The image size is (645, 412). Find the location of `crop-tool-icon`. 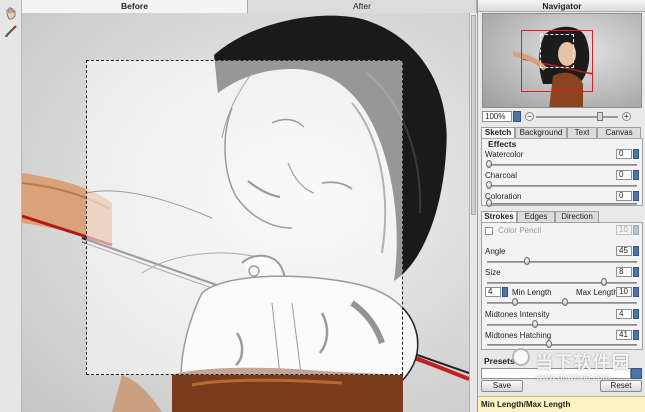

crop-tool-icon is located at coordinates (11, 31).